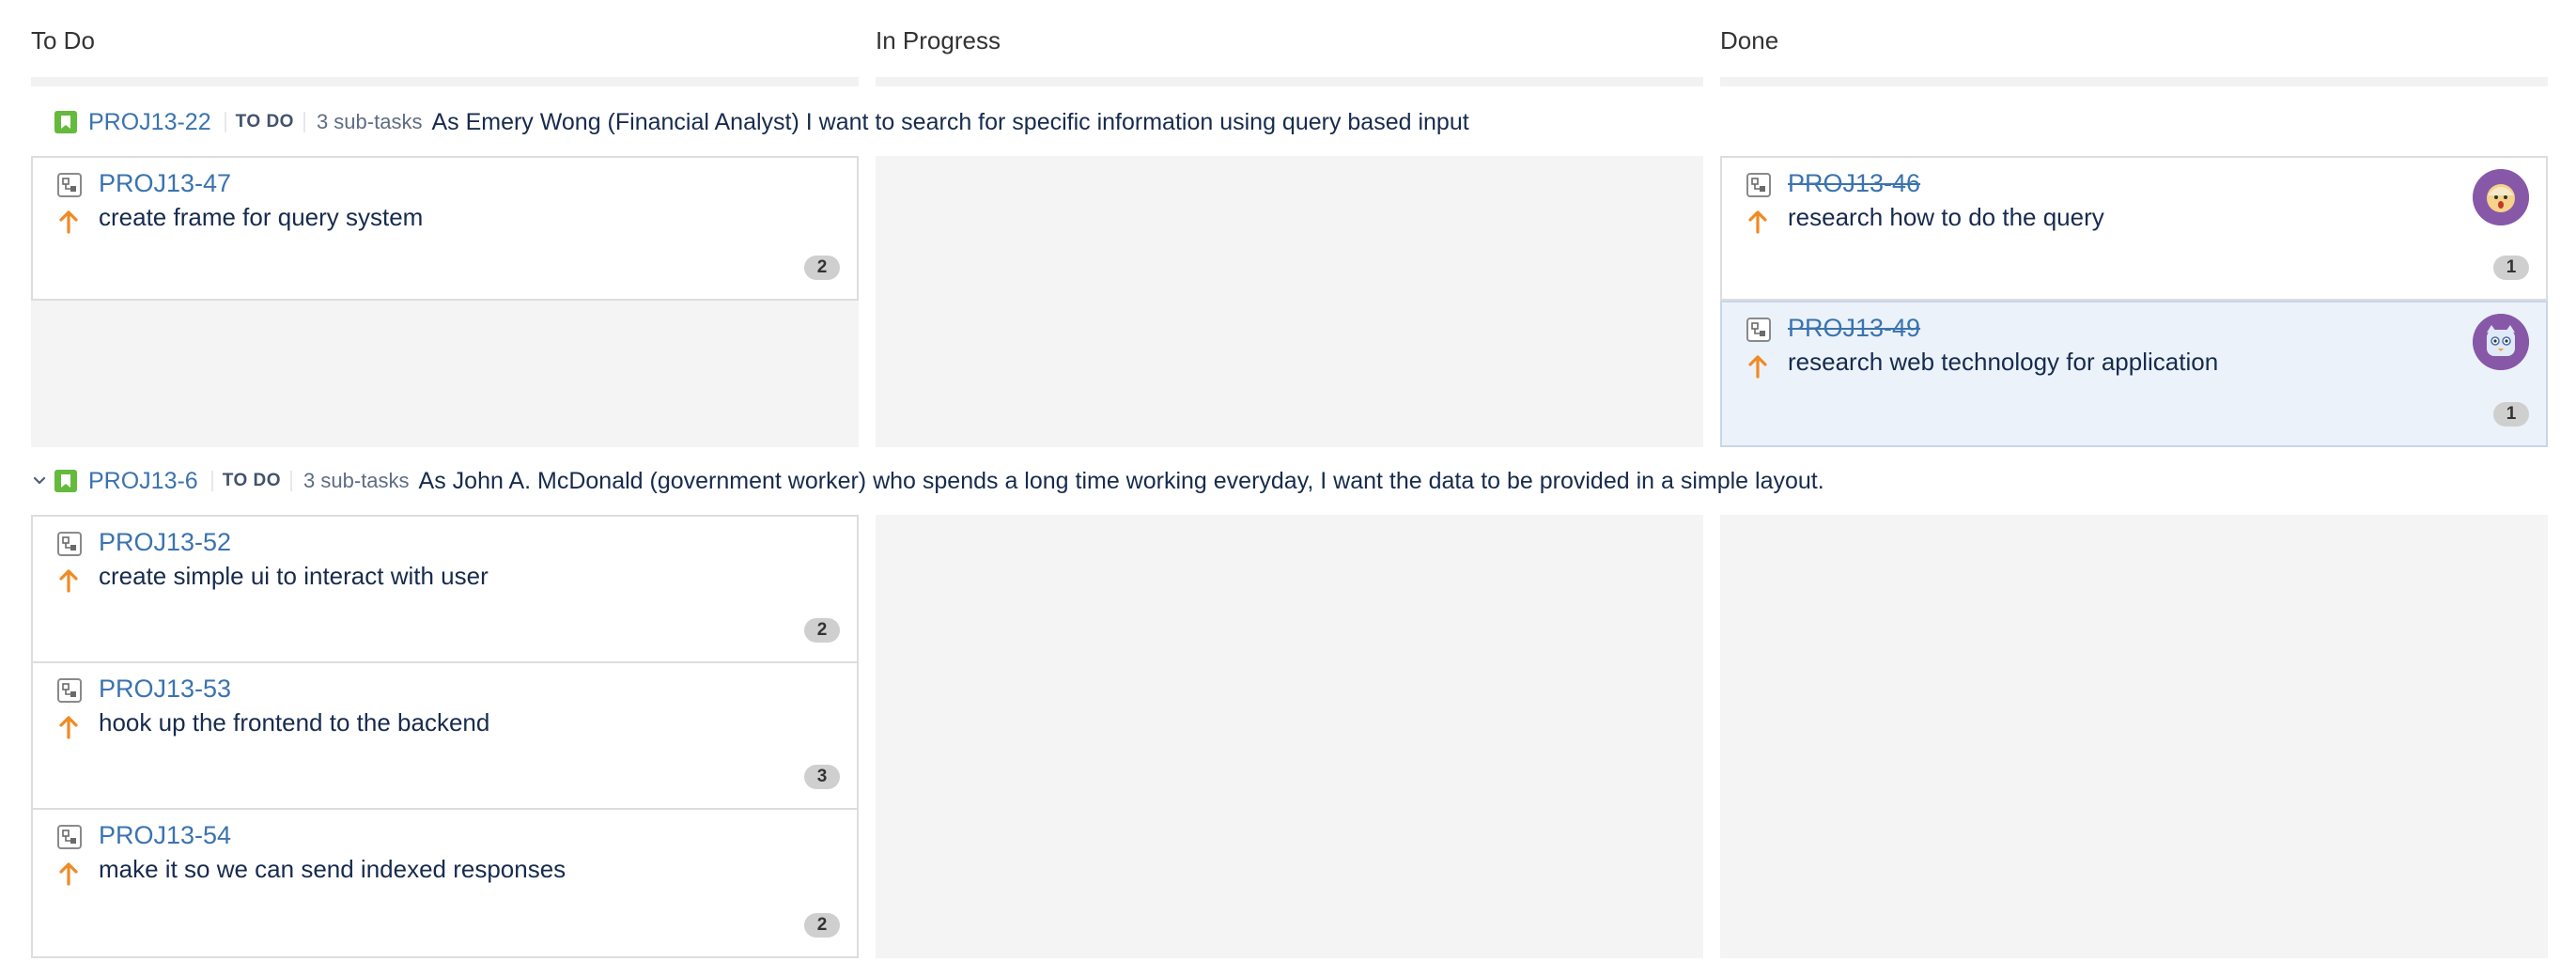 Image resolution: width=2576 pixels, height=977 pixels. I want to click on issue-summary: research web technology for application, so click(2004, 362).